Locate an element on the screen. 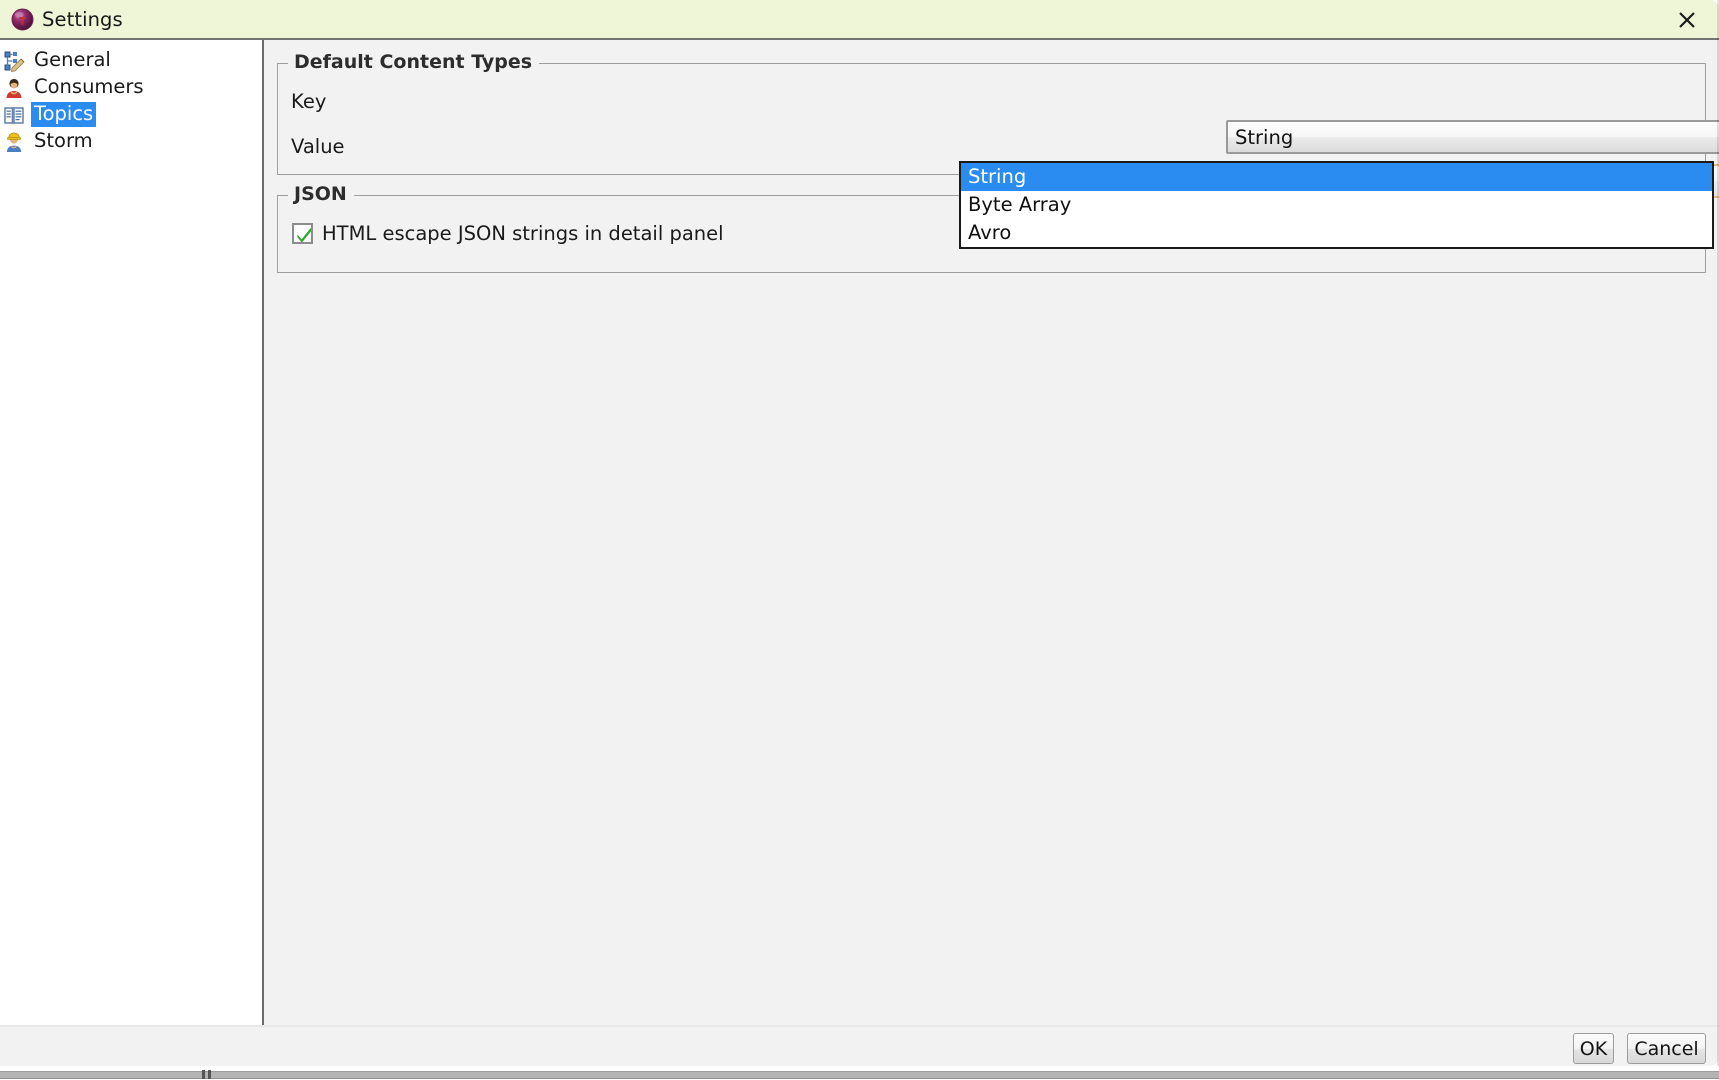 This screenshot has height=1080, width=1719. window-titlebar: Settings is located at coordinates (859, 20).